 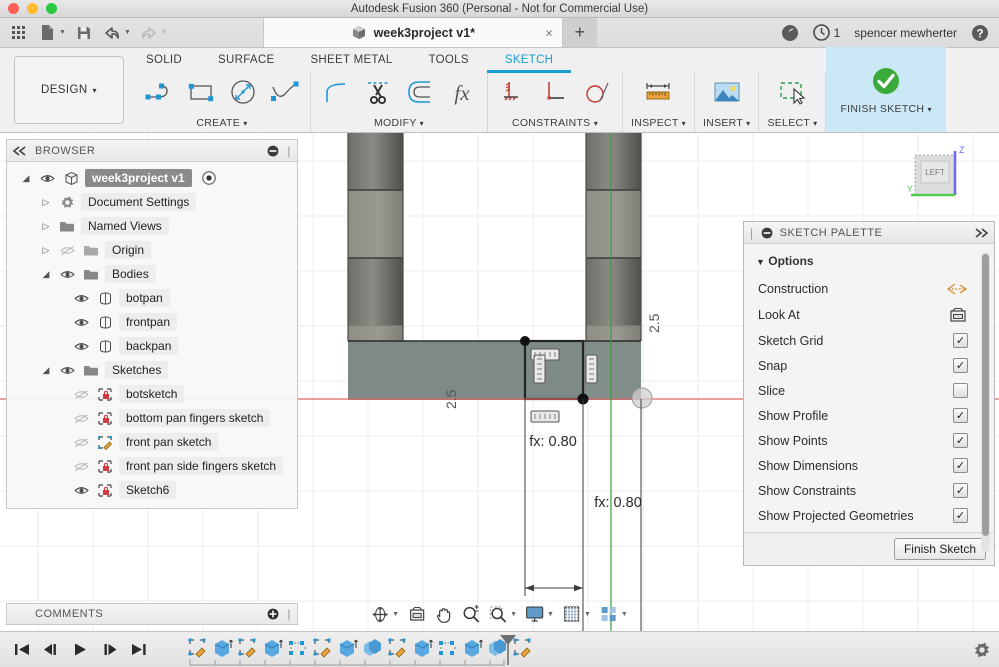 I want to click on palette-row-show-constraints: Show Constraints ✓, so click(x=869, y=490).